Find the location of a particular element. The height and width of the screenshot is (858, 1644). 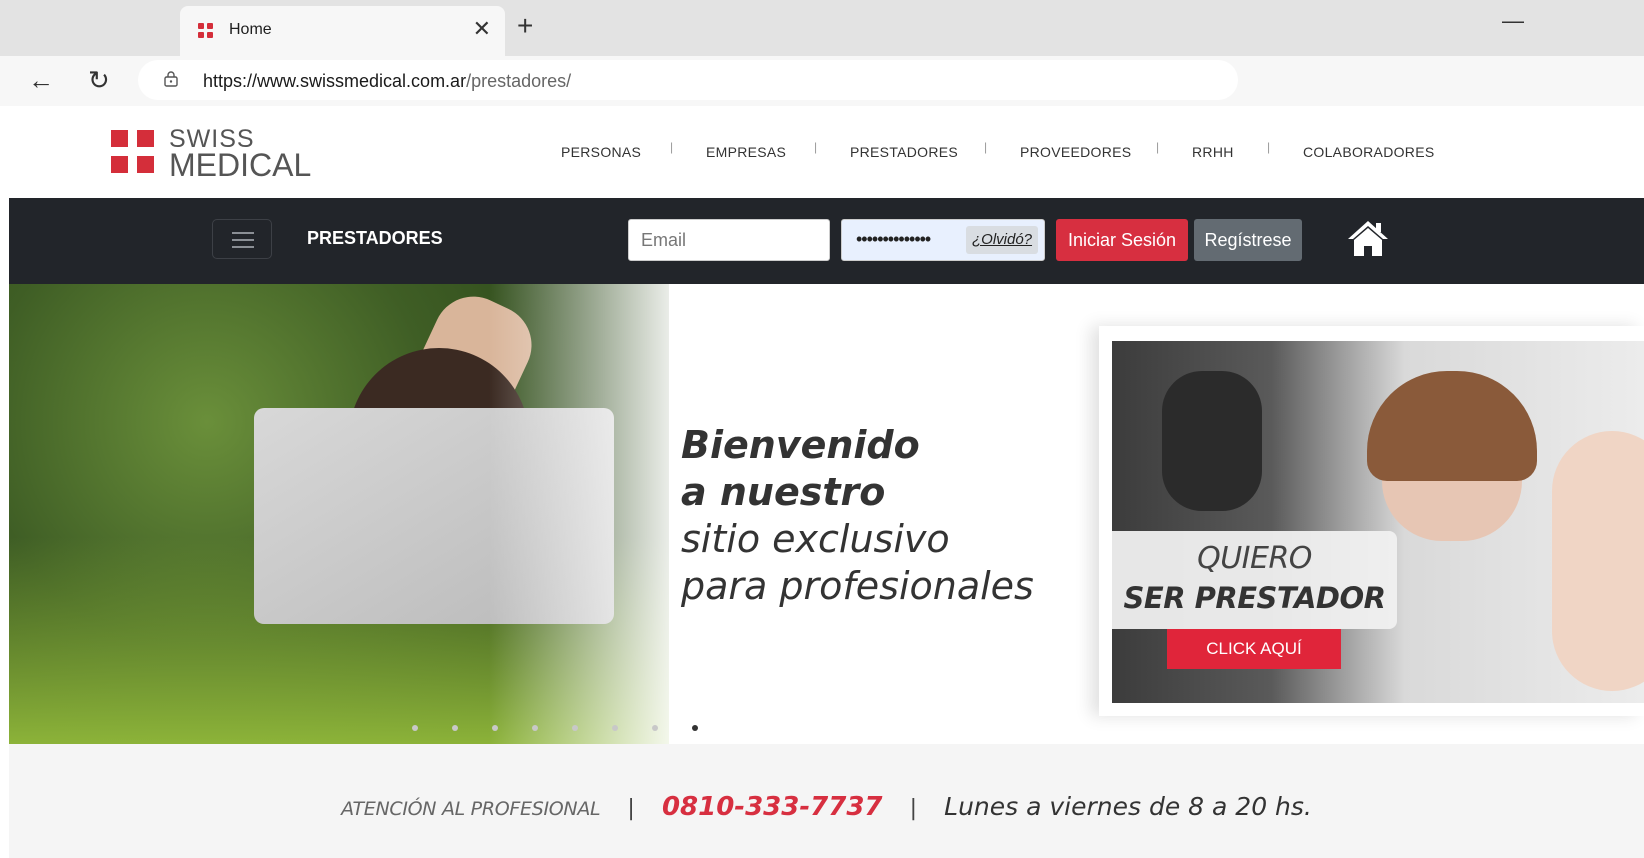

carousel-dot-active is located at coordinates (695, 728).